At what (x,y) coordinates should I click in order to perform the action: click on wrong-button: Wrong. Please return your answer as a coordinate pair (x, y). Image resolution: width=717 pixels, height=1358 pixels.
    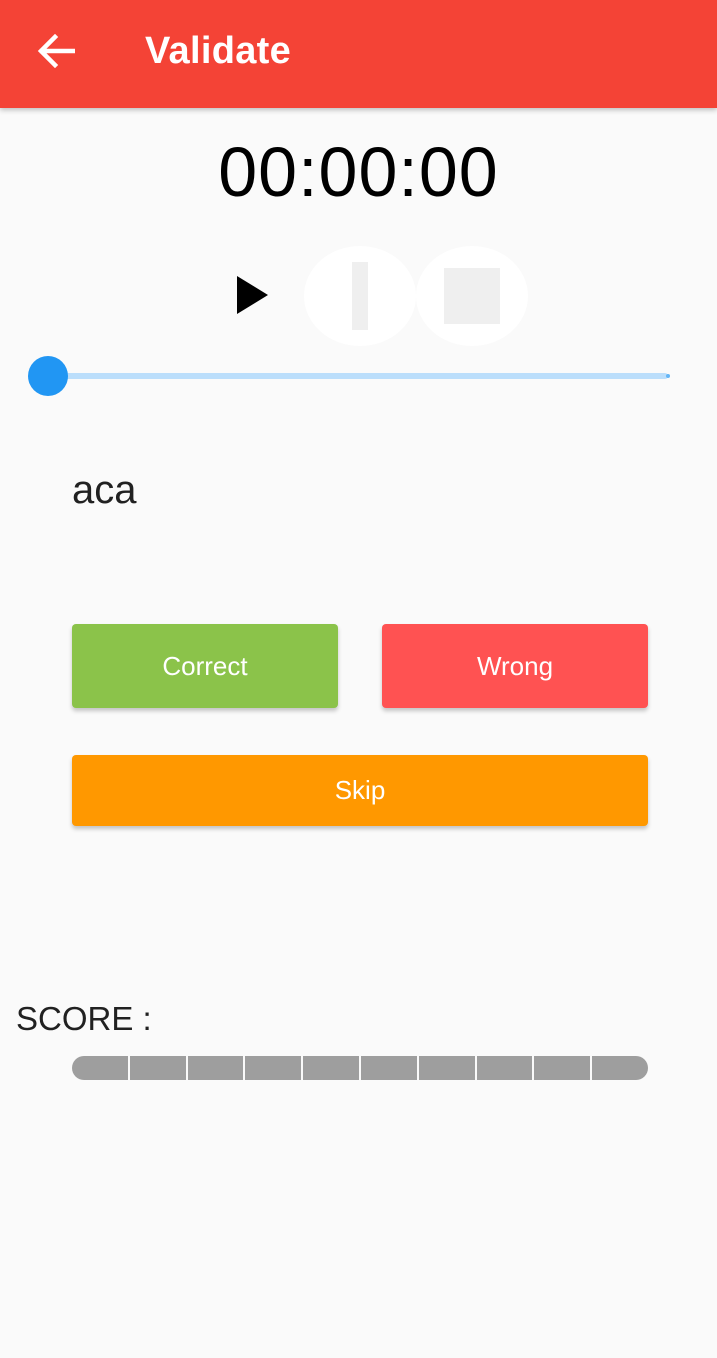
    Looking at the image, I should click on (515, 666).